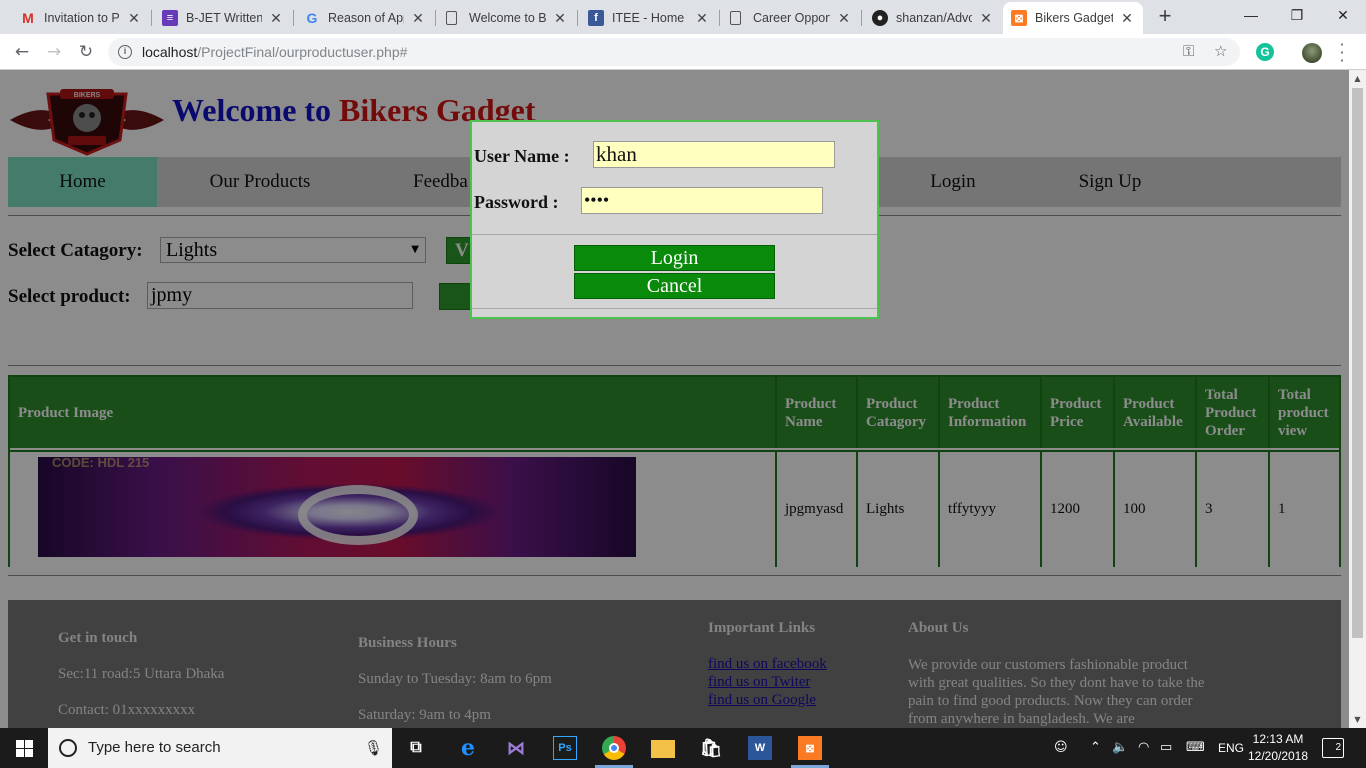 The height and width of the screenshot is (768, 1366). I want to click on back-icon: ←, so click(22, 52).